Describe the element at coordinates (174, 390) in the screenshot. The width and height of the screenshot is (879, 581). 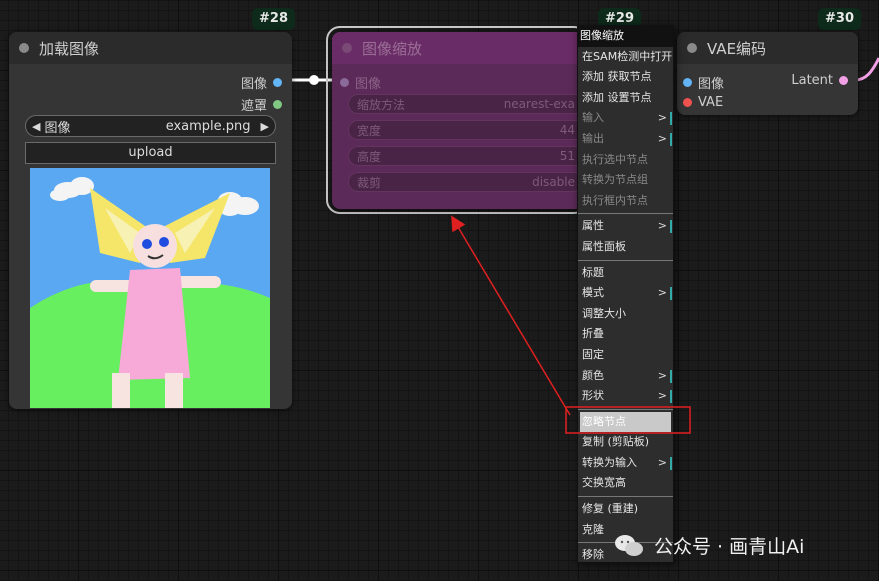
I see `leg-right` at that location.